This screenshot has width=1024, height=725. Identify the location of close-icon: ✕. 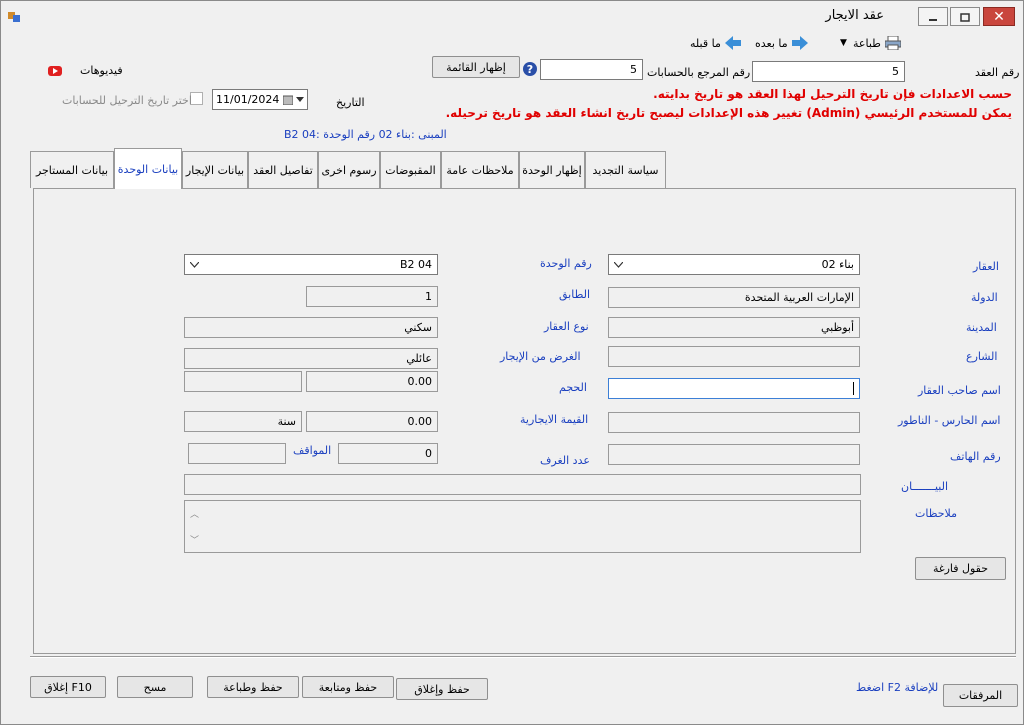
(999, 16).